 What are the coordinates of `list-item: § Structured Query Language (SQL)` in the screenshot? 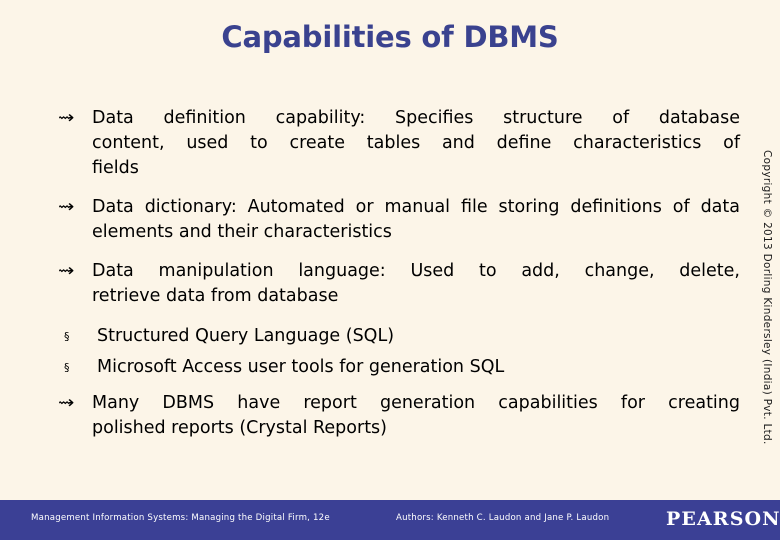 It's located at (399, 336).